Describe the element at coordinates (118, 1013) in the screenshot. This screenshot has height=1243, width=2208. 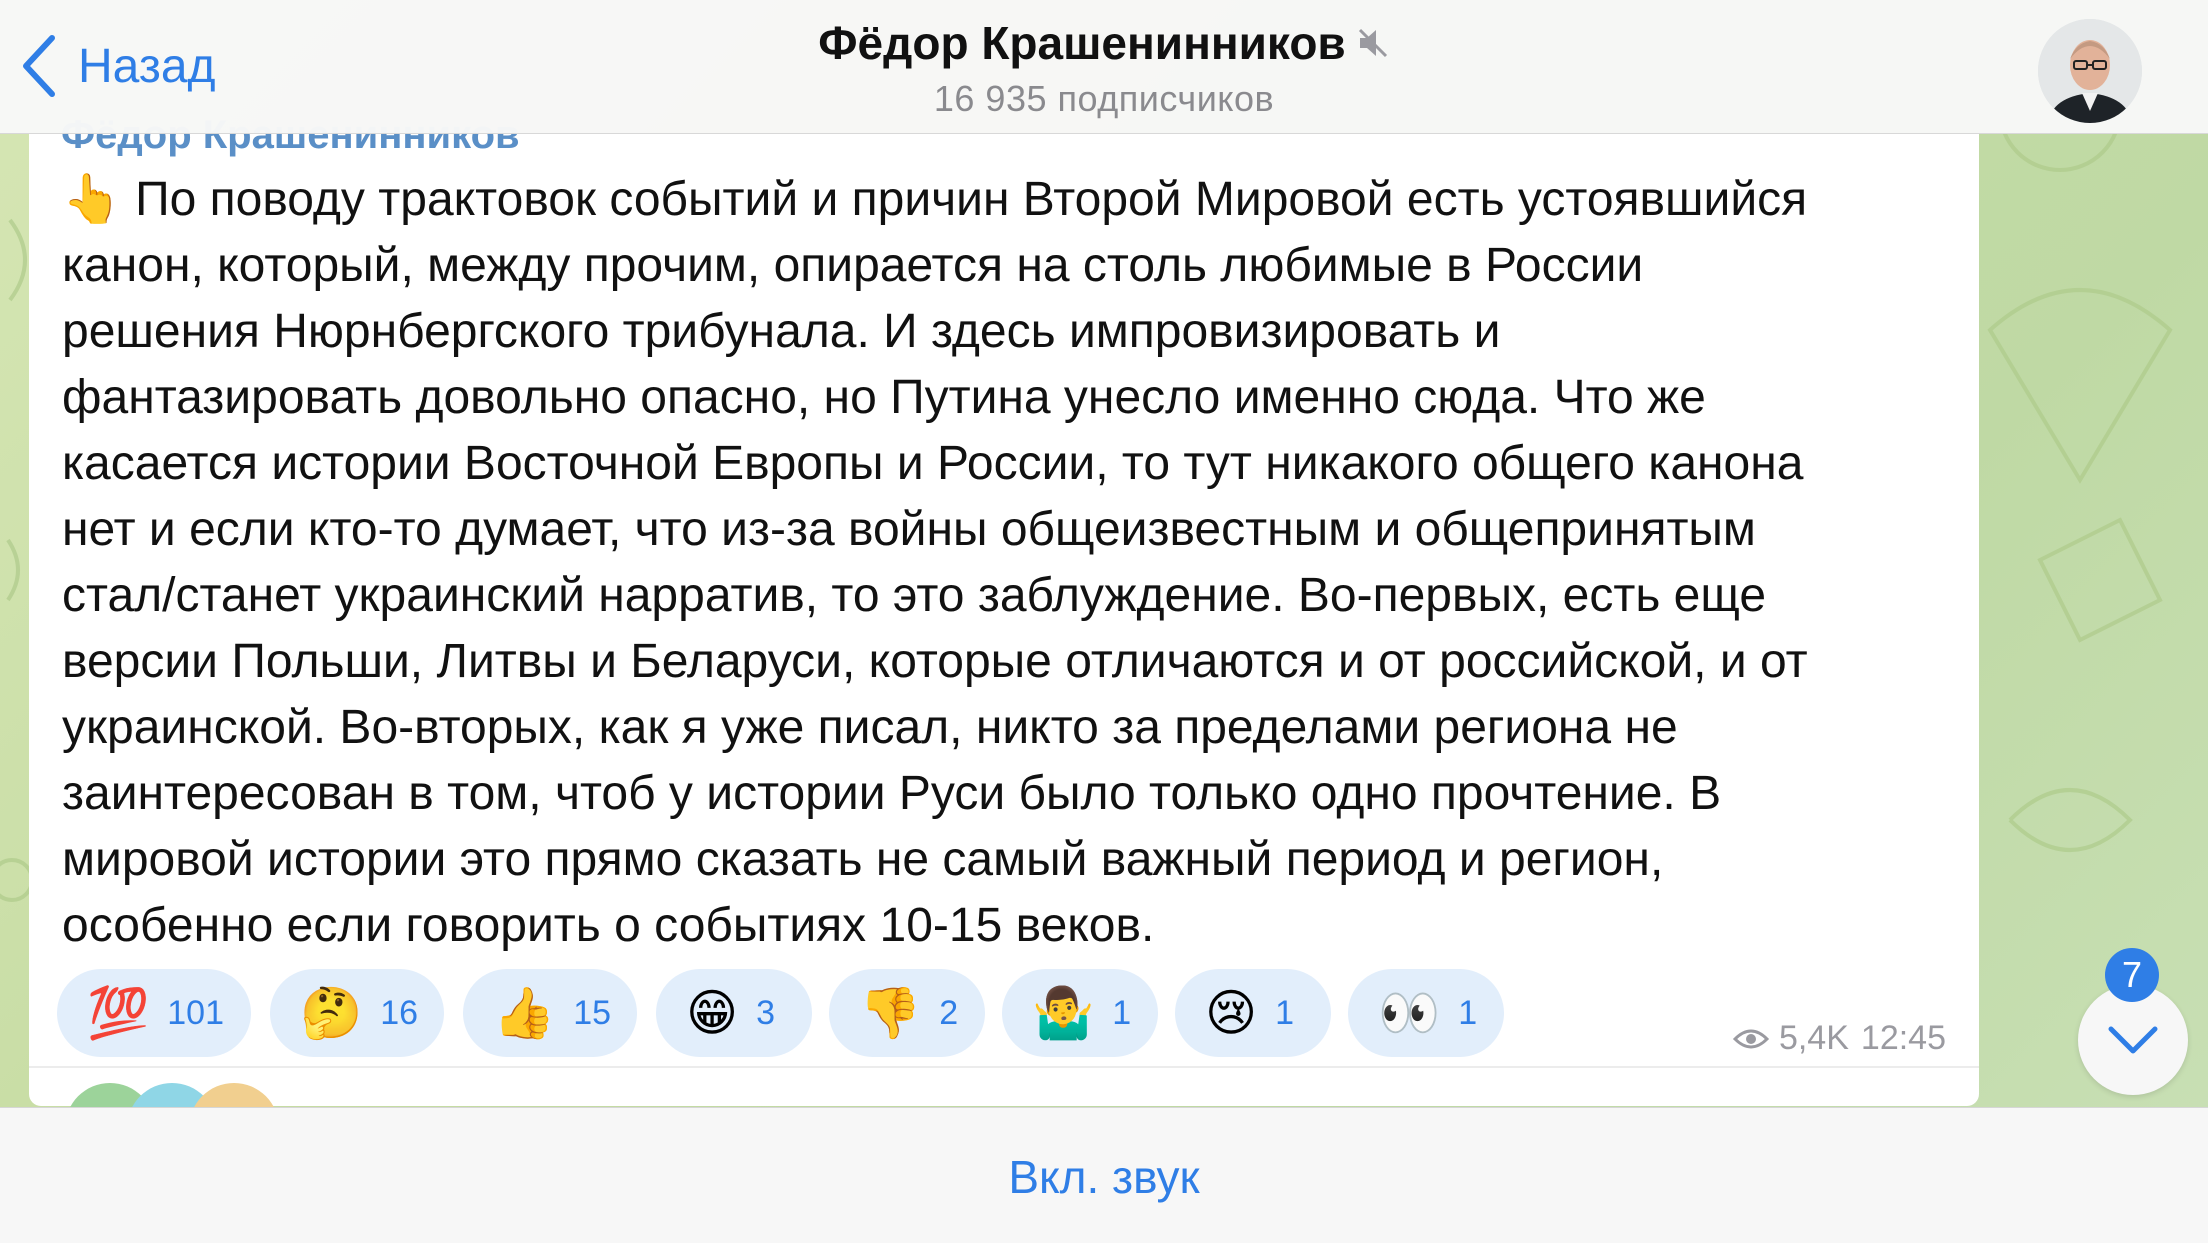
I see `hundred-points-icon: 💯` at that location.